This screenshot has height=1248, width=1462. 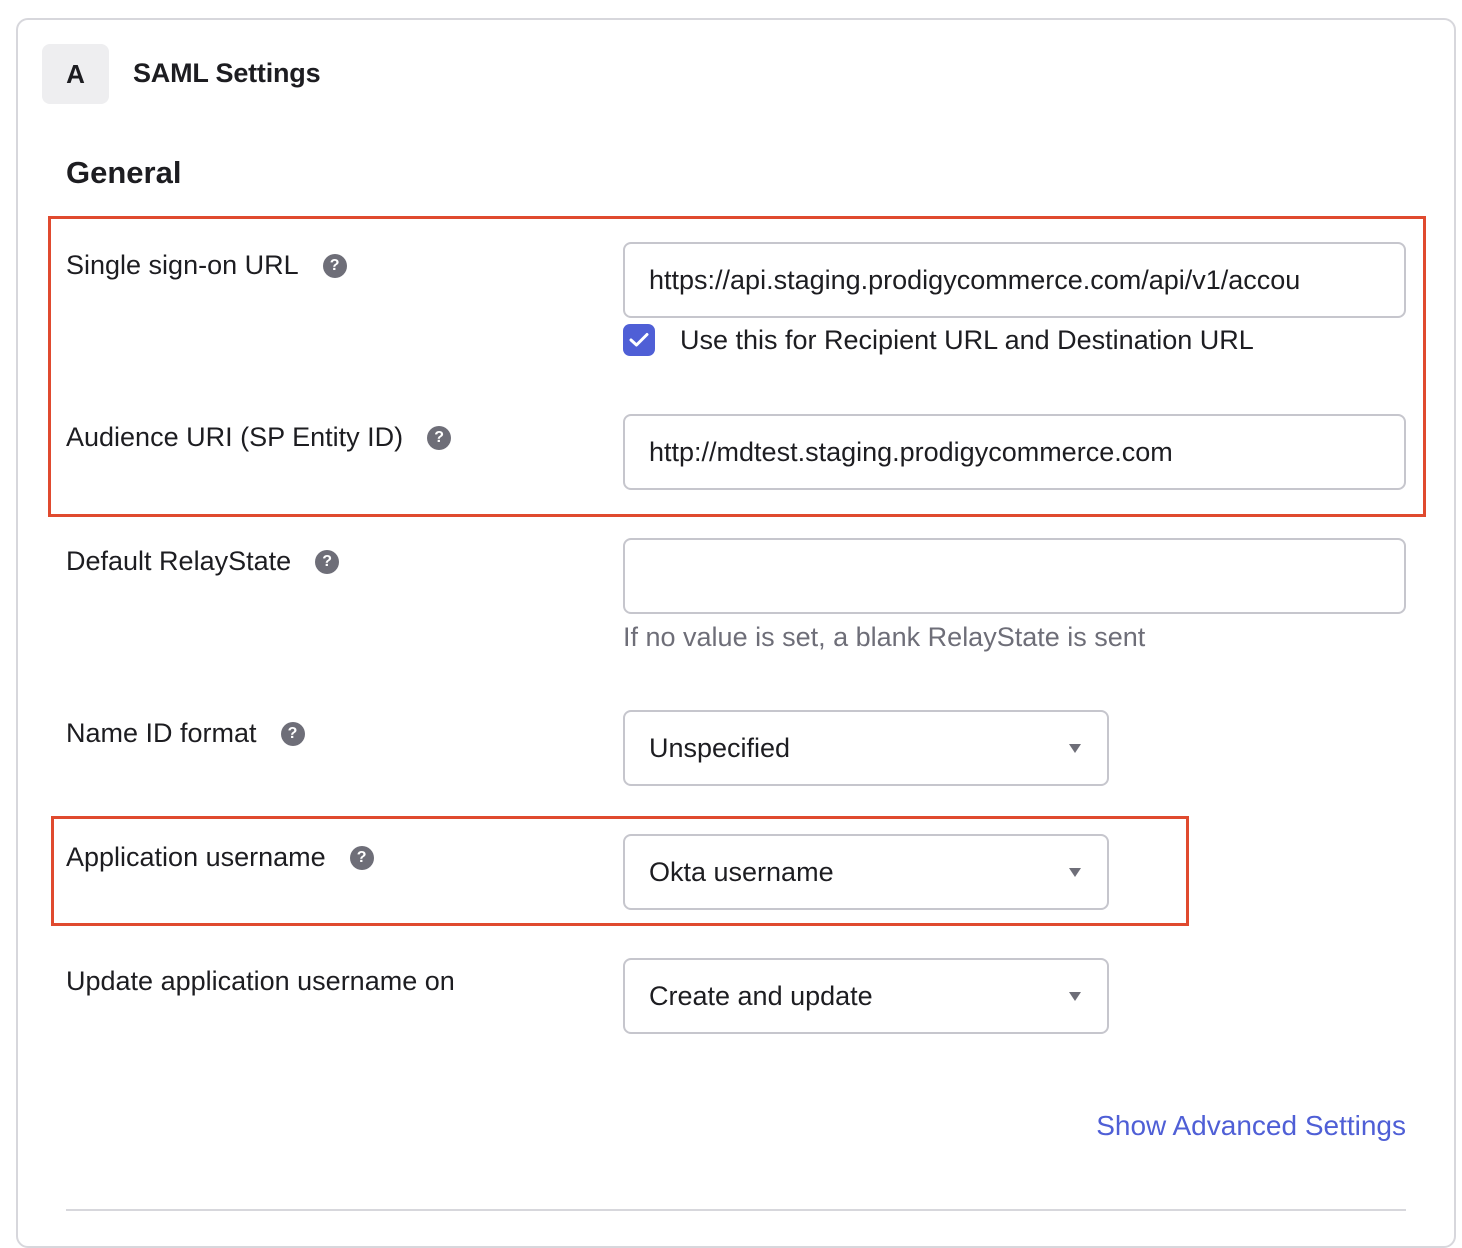 I want to click on relay-state-label: Default RelayState ?, so click(x=203, y=561).